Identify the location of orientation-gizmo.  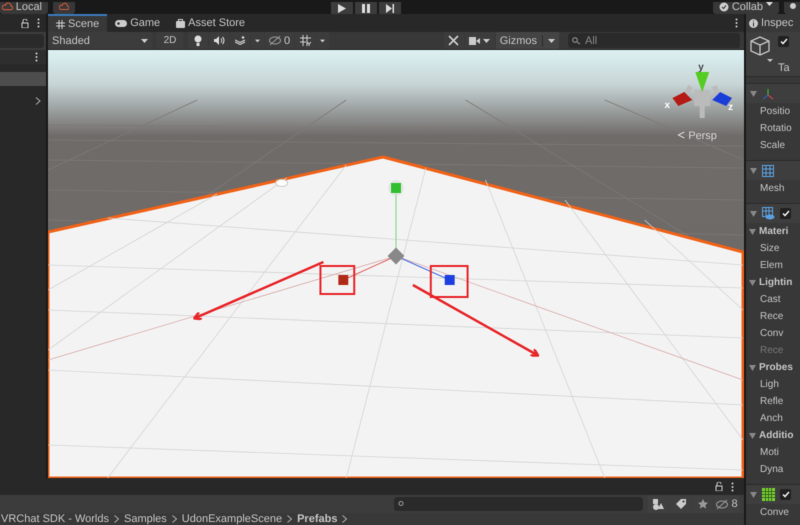
(702, 95).